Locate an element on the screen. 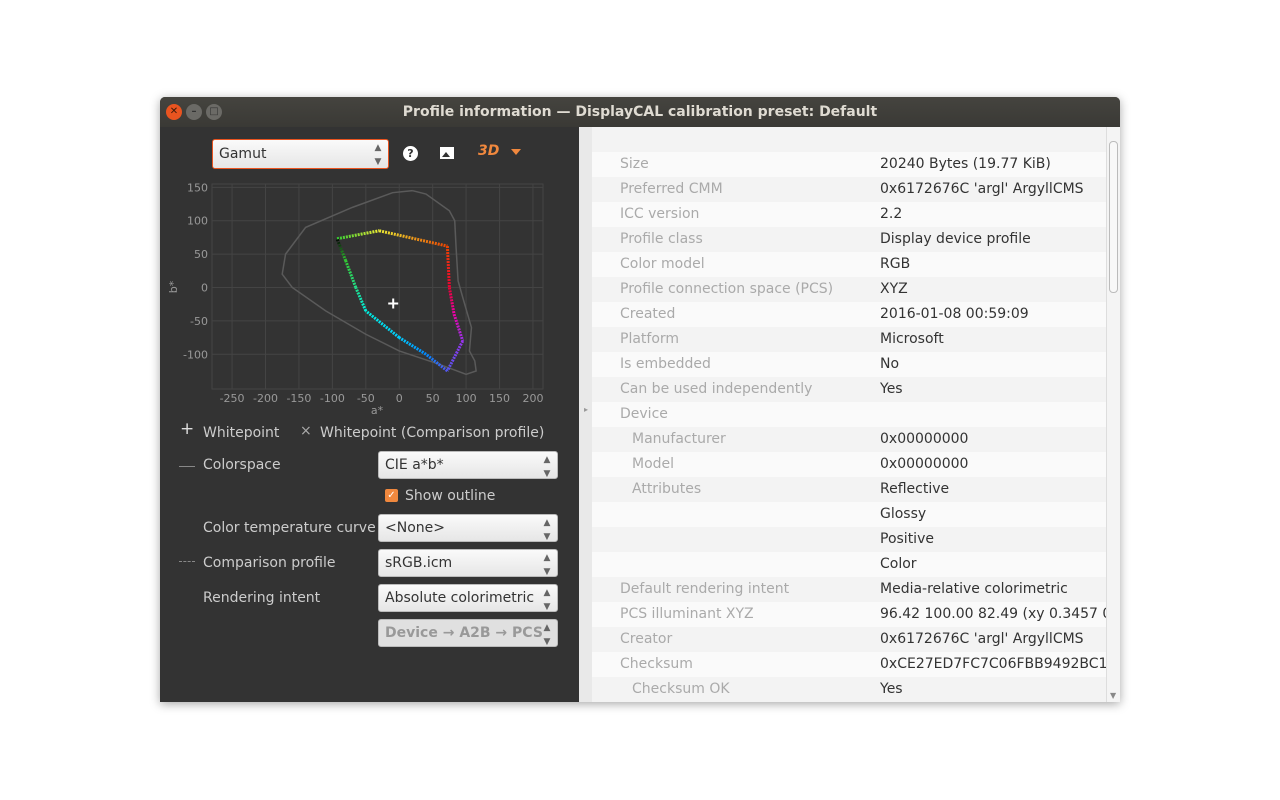 This screenshot has width=1280, height=800. y-tick-label: -100 is located at coordinates (195, 354).